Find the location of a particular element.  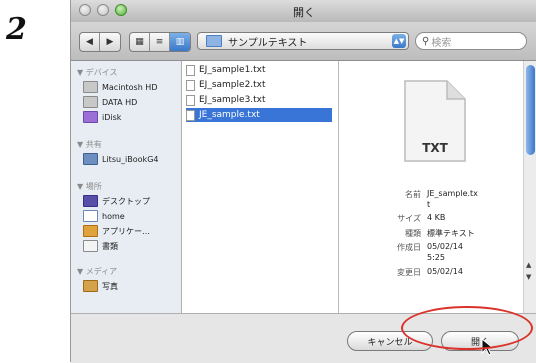

sidebar-item-data-hd: DATA HD is located at coordinates (110, 102).